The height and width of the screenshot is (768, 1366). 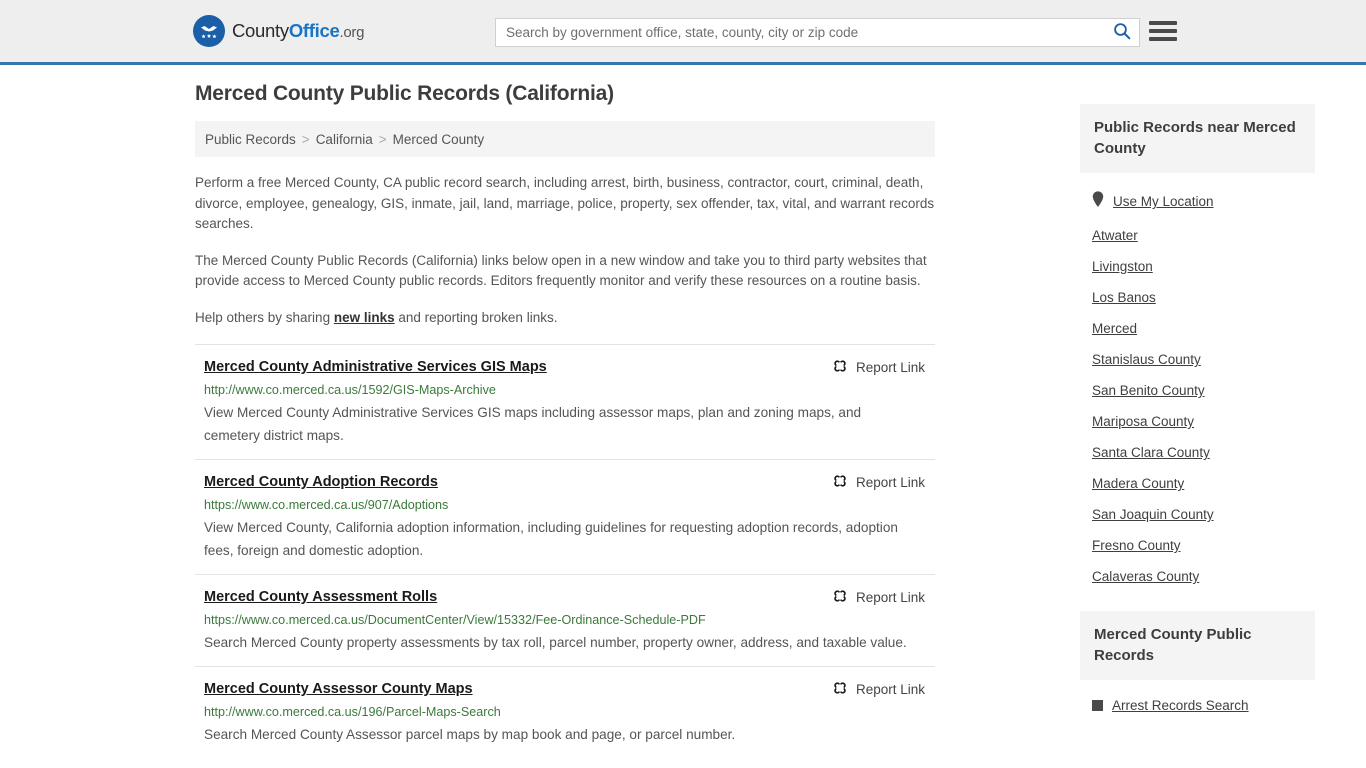 I want to click on sidebar-item-use-my-location: Use My Location, so click(x=1197, y=201).